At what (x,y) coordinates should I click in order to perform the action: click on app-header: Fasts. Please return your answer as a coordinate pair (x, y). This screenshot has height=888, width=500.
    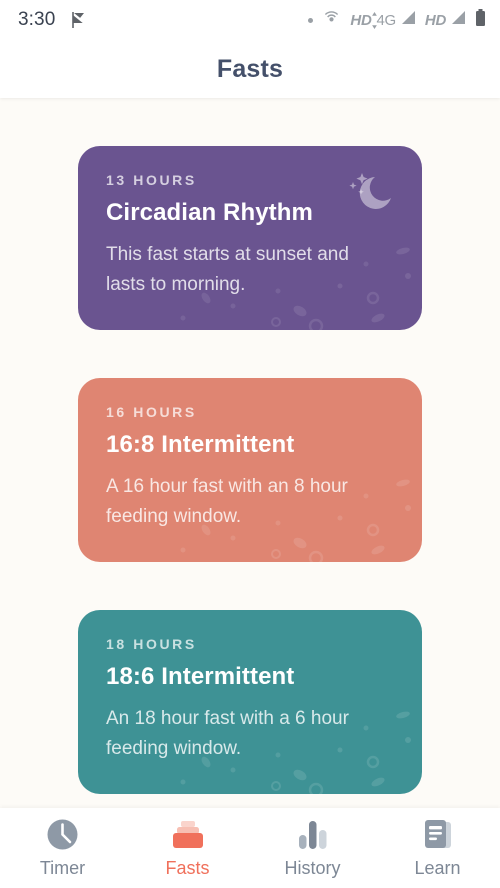
    Looking at the image, I should click on (250, 69).